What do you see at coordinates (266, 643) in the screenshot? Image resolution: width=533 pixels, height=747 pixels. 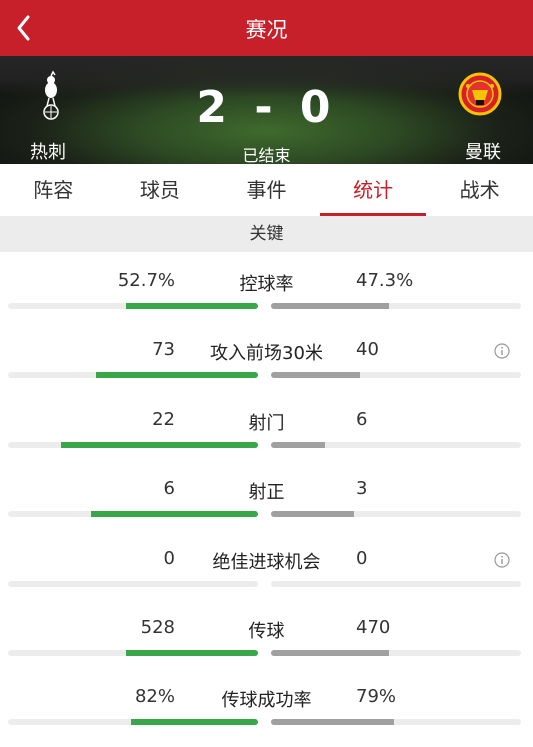 I see `stat-row: 528 传球 470` at bounding box center [266, 643].